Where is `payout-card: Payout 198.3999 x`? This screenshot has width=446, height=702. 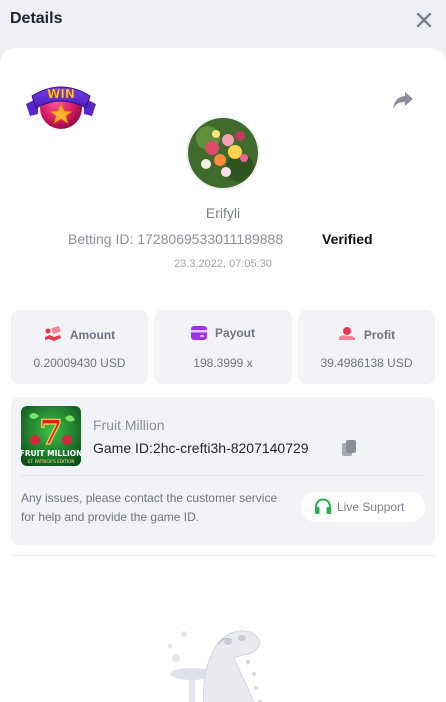
payout-card: Payout 198.3999 x is located at coordinates (223, 347).